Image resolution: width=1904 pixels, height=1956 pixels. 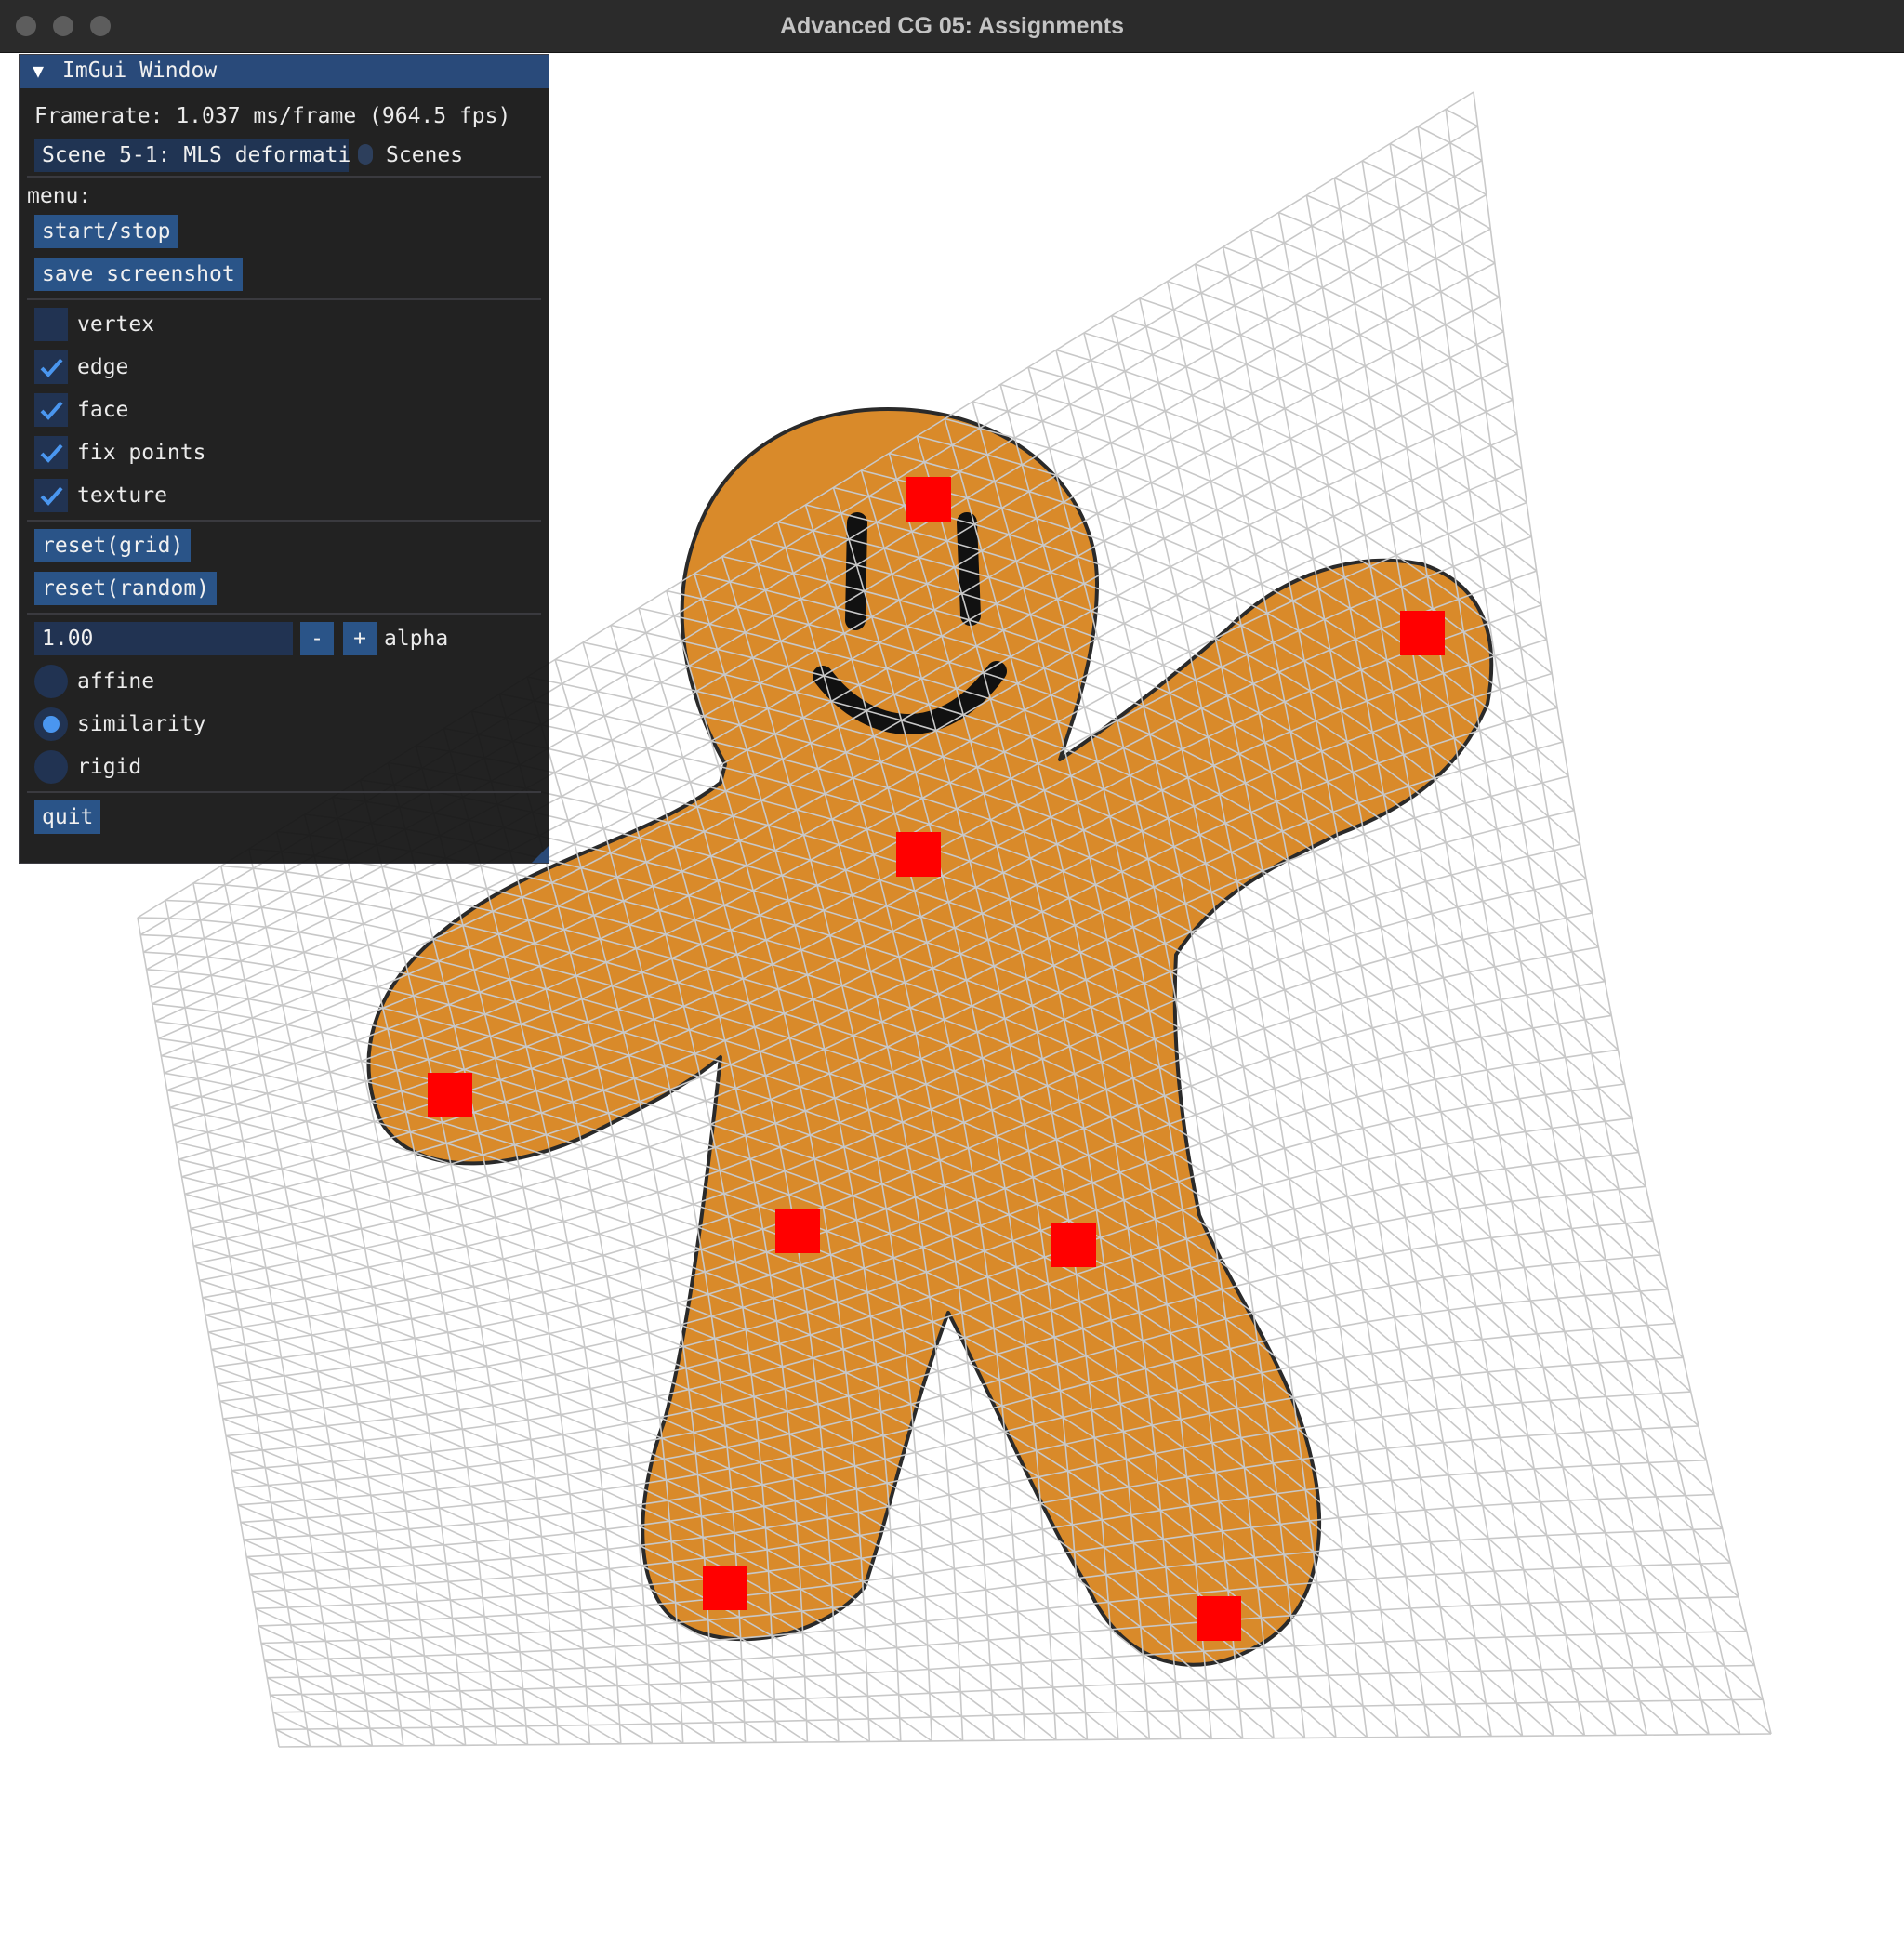 What do you see at coordinates (141, 724) in the screenshot?
I see `similarity-label: similarity` at bounding box center [141, 724].